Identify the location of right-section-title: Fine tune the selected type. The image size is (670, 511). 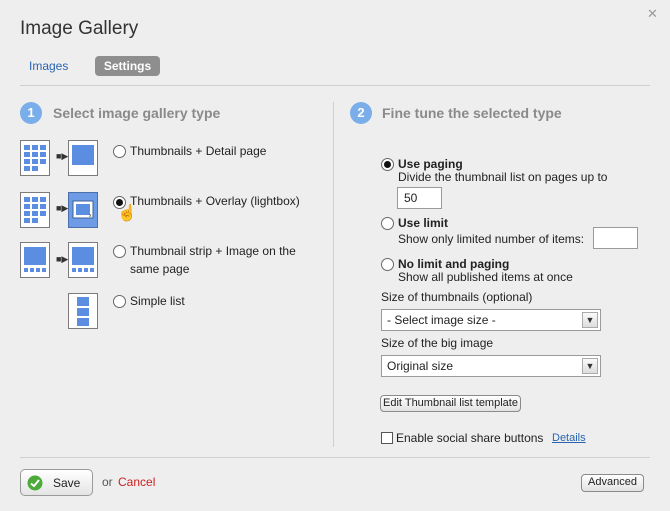
(472, 113).